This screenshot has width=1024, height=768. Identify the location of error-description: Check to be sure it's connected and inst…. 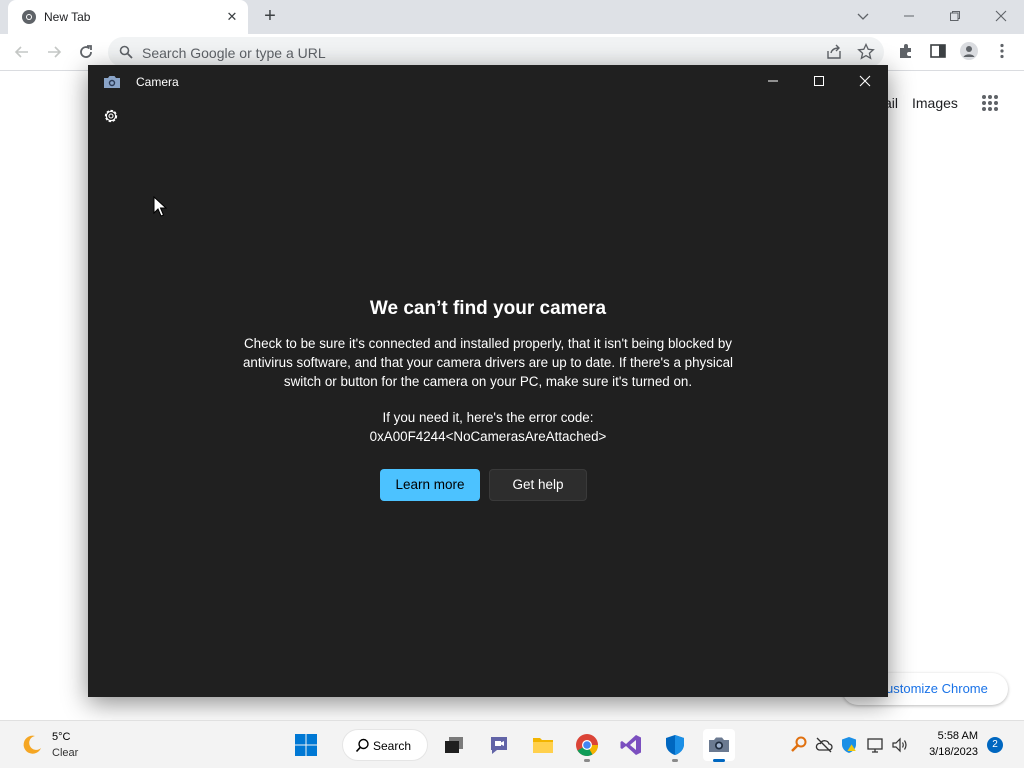
(488, 362).